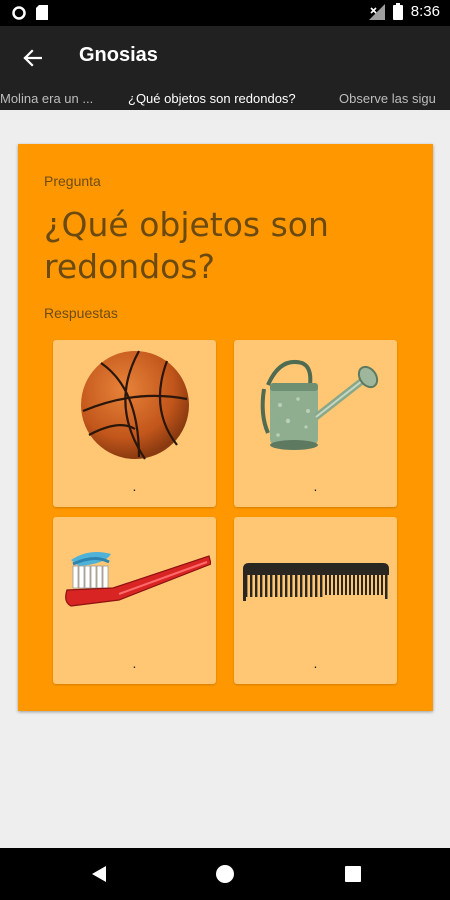 The height and width of the screenshot is (900, 450). What do you see at coordinates (134, 582) in the screenshot?
I see `toothbrush-image` at bounding box center [134, 582].